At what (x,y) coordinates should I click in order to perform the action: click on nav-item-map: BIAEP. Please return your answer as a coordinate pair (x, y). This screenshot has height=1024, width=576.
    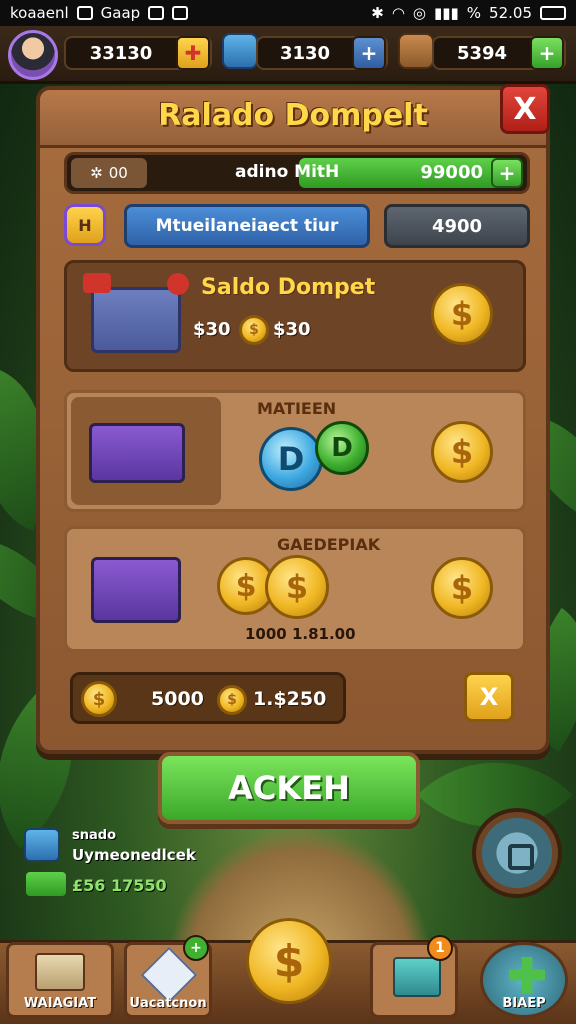
    Looking at the image, I should click on (524, 980).